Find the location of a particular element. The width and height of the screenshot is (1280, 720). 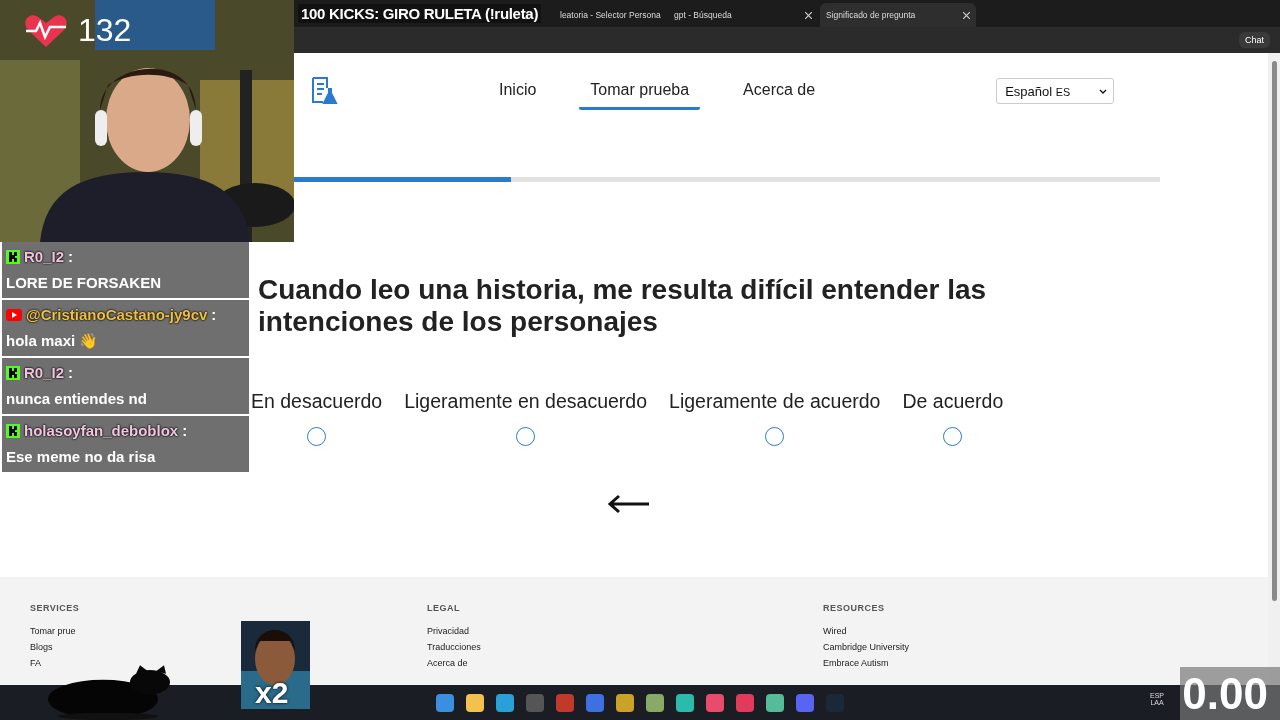

scrollbar-thumb is located at coordinates (1274, 331).